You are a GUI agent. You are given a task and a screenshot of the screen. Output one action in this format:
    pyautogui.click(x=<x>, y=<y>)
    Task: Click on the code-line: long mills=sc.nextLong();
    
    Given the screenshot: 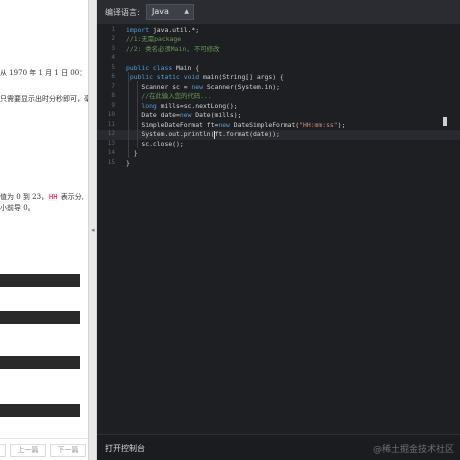 What is the action you would take?
    pyautogui.click(x=182, y=106)
    